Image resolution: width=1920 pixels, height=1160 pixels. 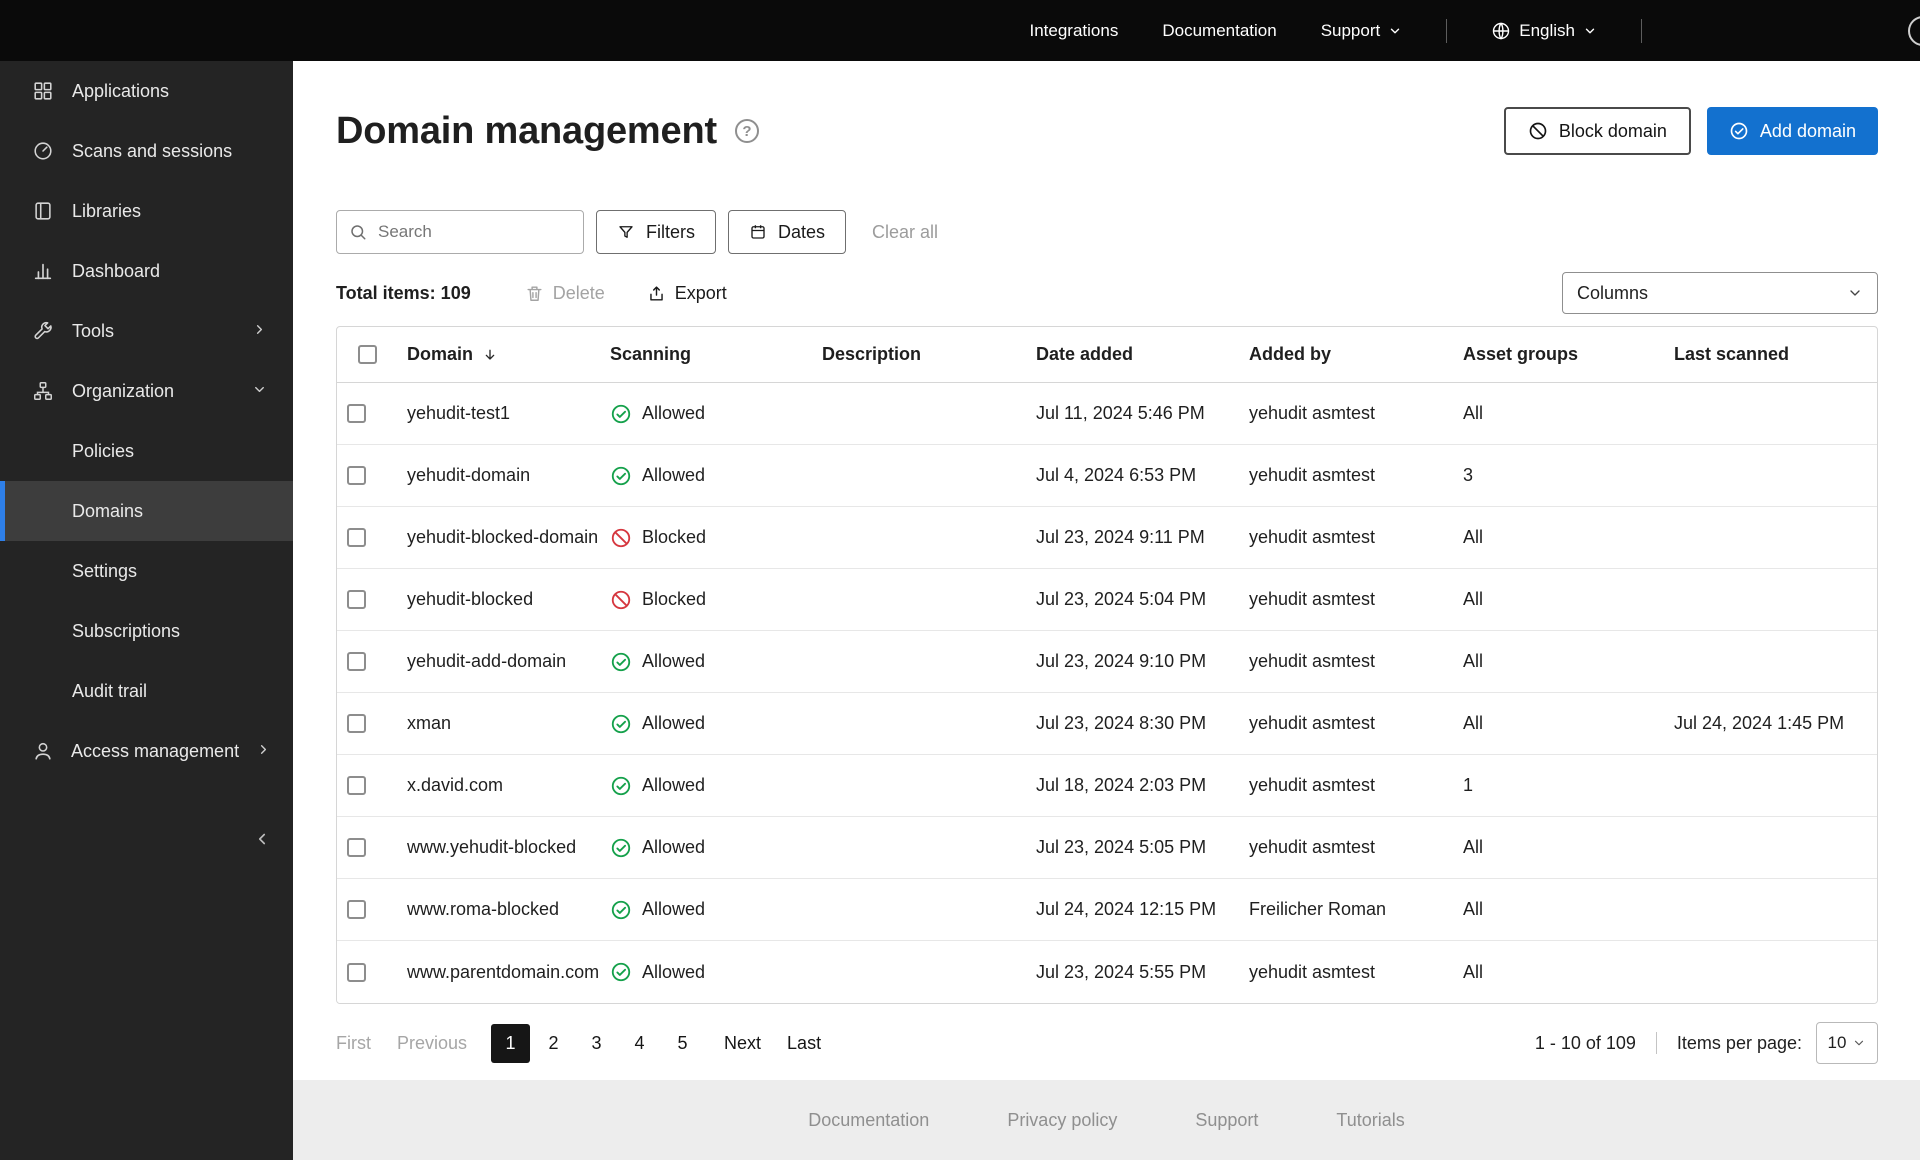 I want to click on filters-button: Filters, so click(x=656, y=232).